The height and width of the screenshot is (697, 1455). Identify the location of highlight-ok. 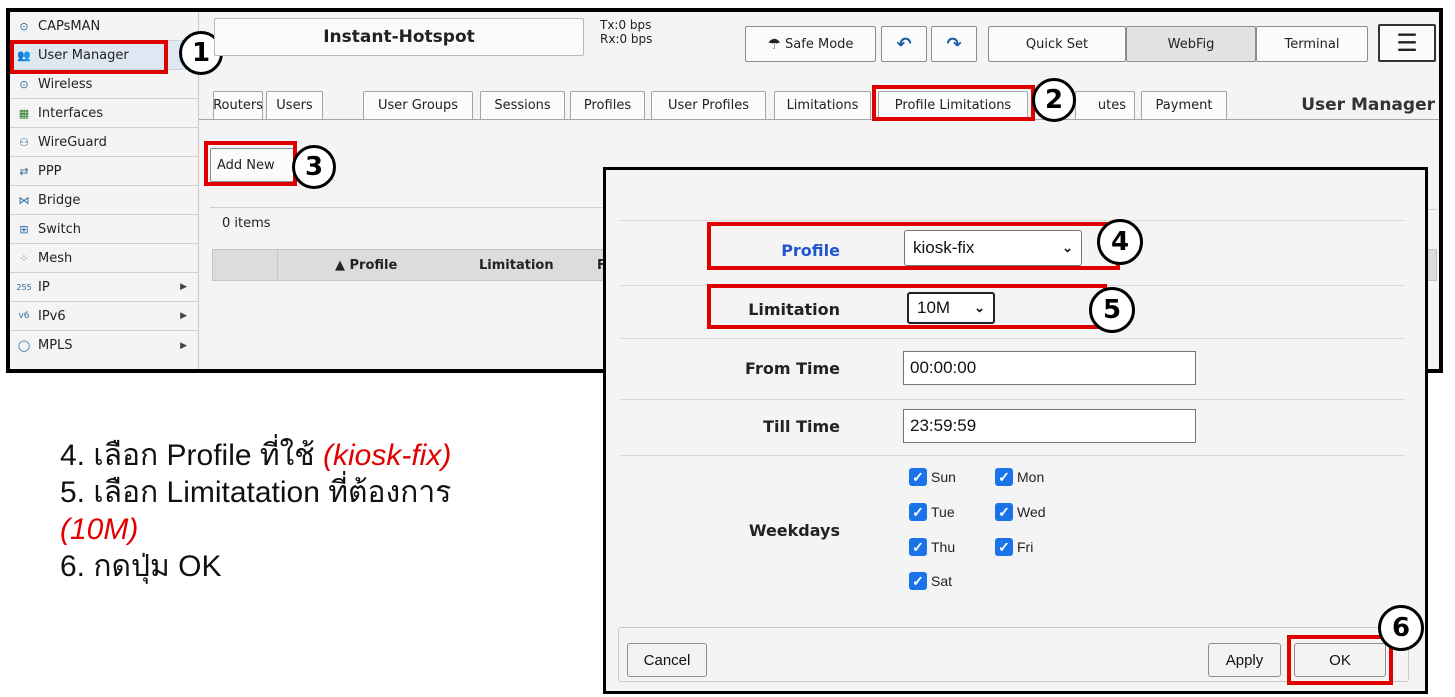
(1340, 660).